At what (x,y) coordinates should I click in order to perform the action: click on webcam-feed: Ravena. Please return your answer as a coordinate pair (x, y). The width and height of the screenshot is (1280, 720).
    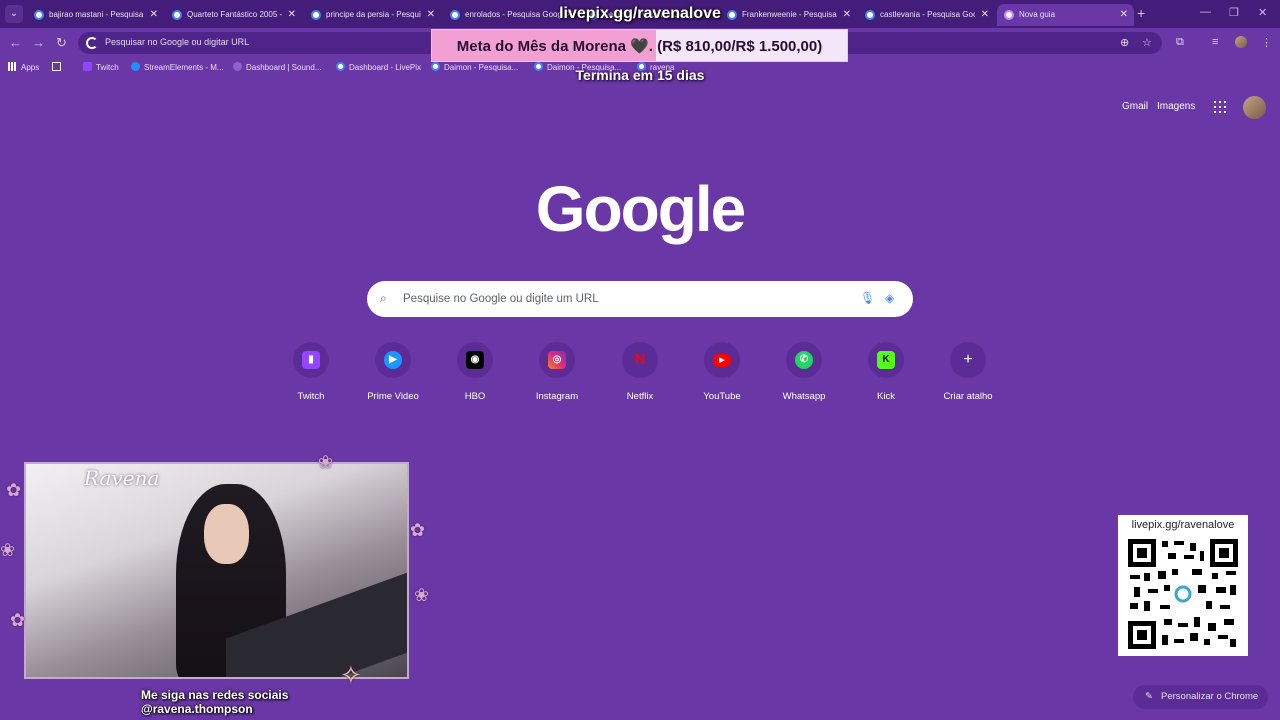
    Looking at the image, I should click on (216, 570).